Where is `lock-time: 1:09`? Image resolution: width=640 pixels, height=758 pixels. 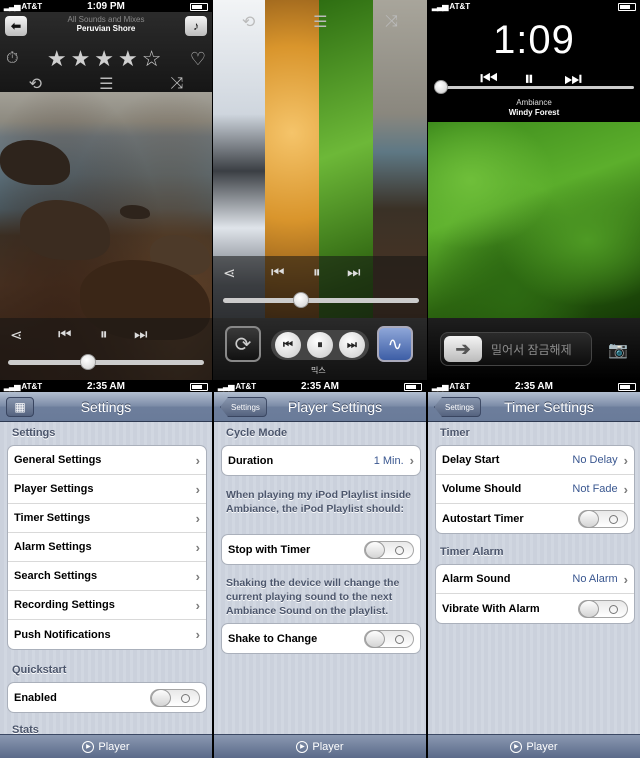 lock-time: 1:09 is located at coordinates (534, 40).